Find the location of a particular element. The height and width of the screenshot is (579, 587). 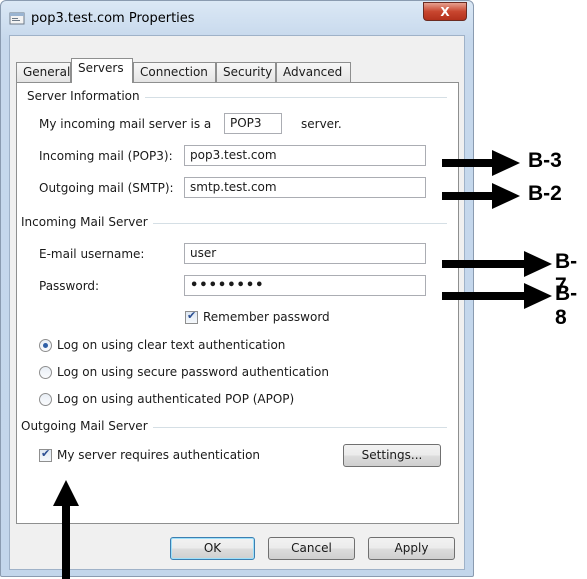

close-button: X is located at coordinates (445, 11).